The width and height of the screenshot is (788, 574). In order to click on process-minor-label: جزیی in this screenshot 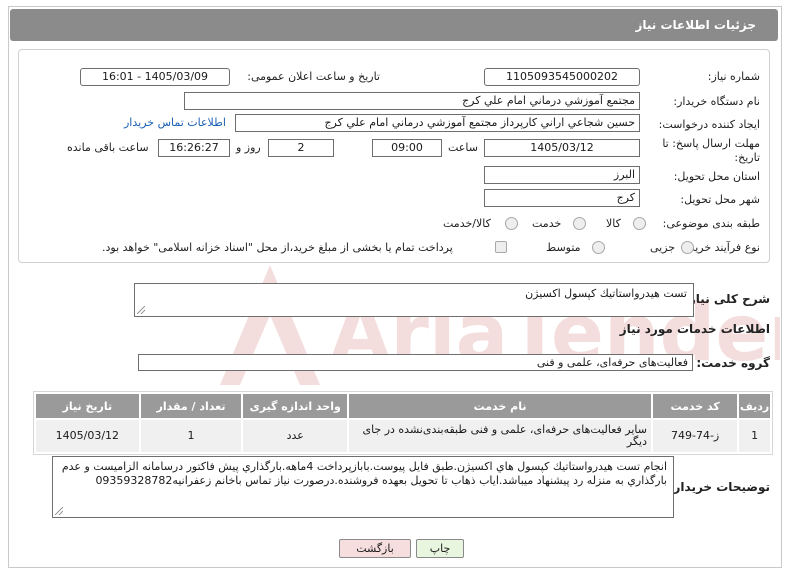, I will do `click(663, 247)`.